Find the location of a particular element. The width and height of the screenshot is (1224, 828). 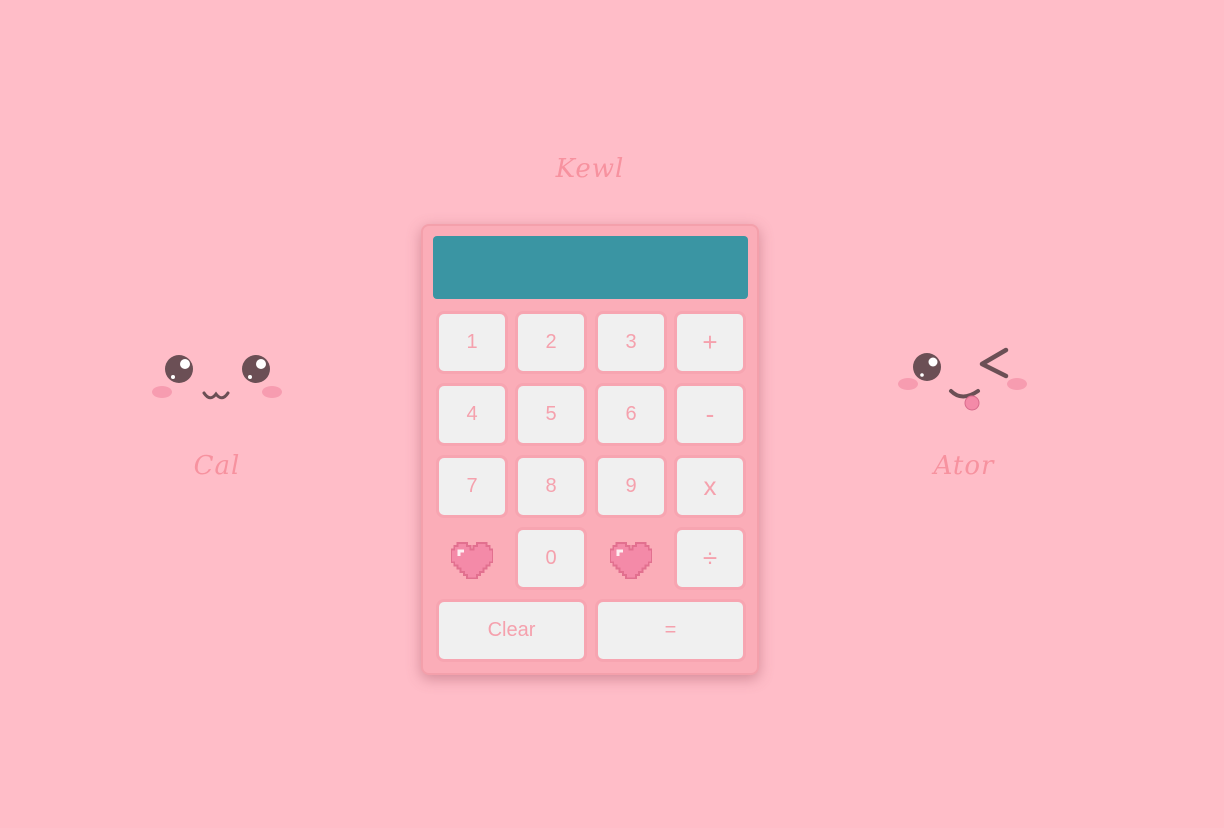

clear-button: Clear is located at coordinates (511, 630).